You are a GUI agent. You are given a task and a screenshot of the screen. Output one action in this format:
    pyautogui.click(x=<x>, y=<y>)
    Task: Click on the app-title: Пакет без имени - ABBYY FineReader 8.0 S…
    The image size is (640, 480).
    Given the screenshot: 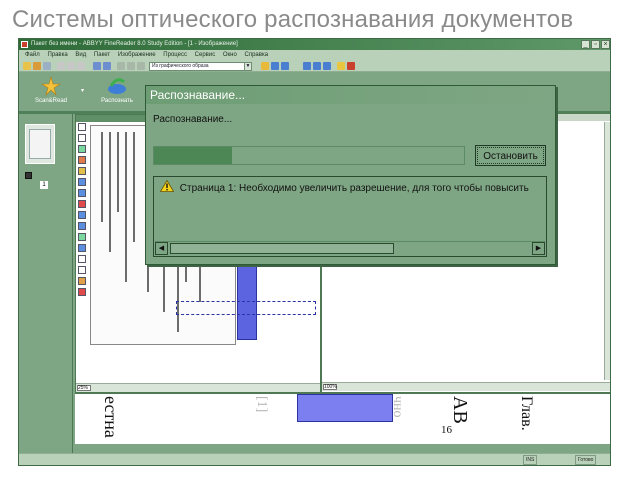 What is the action you would take?
    pyautogui.click(x=134, y=44)
    